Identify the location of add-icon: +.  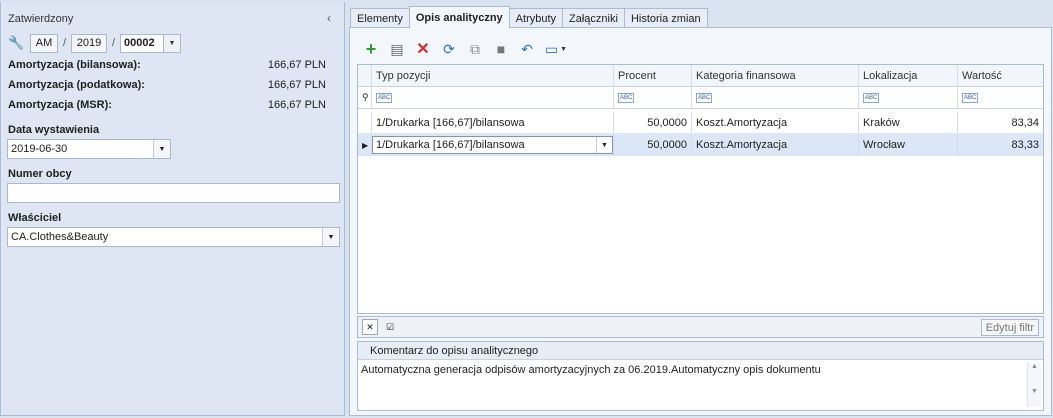
(371, 49).